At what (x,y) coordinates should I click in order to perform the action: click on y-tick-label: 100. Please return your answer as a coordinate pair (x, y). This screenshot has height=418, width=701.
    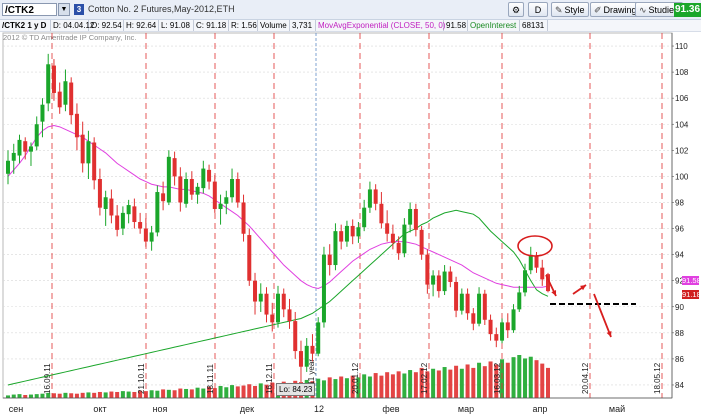
    Looking at the image, I should click on (682, 176).